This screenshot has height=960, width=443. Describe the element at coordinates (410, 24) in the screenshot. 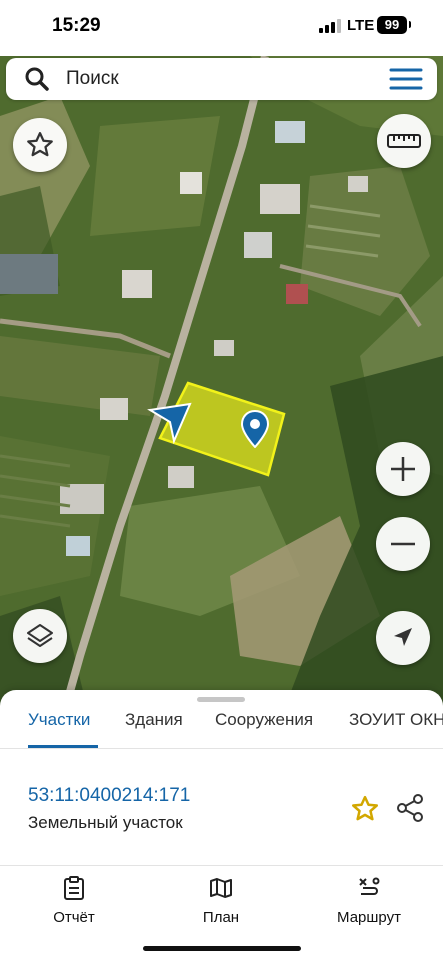

I see `battery-tip` at that location.